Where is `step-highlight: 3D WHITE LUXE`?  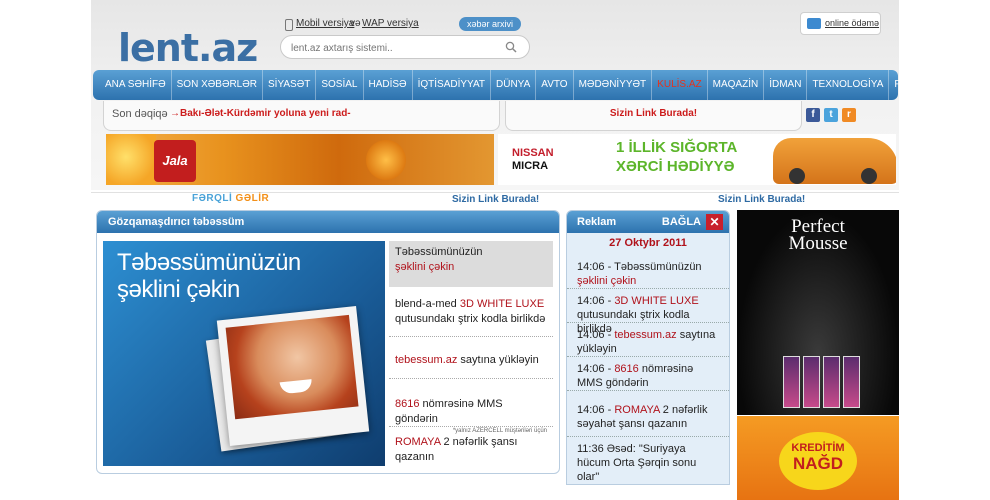
step-highlight: 3D WHITE LUXE is located at coordinates (502, 304).